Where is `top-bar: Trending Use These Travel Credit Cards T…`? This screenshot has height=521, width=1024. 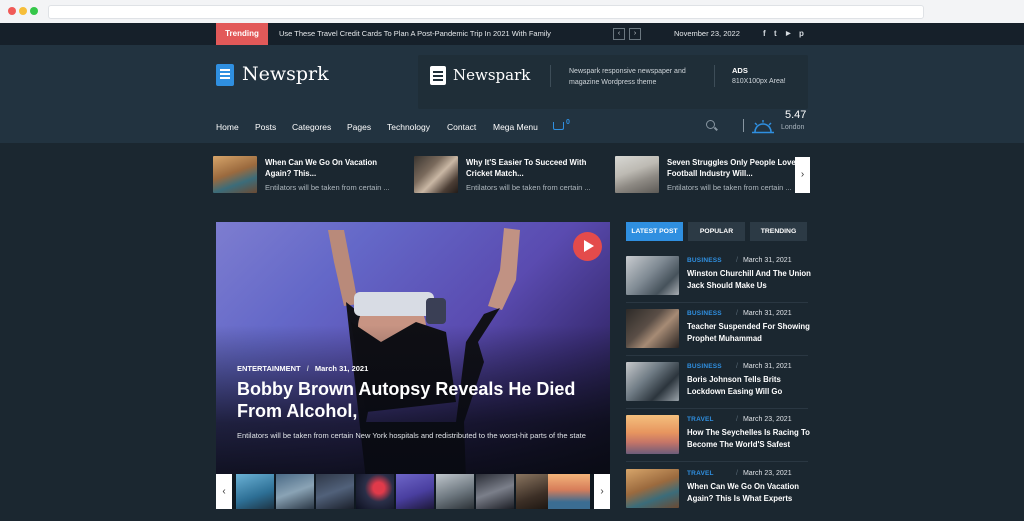
top-bar: Trending Use These Travel Credit Cards T… is located at coordinates (512, 34).